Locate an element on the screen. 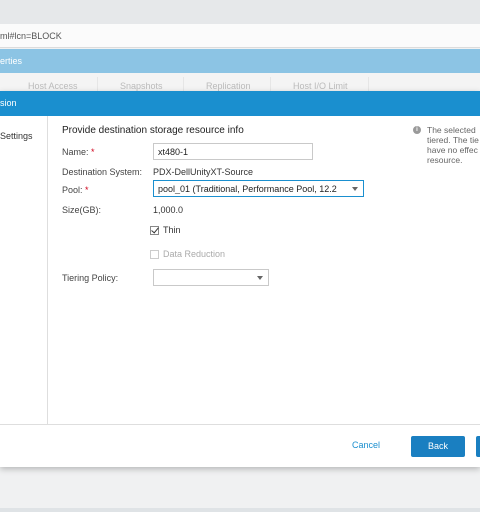 The image size is (480, 512). pool-label: Pool: * is located at coordinates (75, 190).